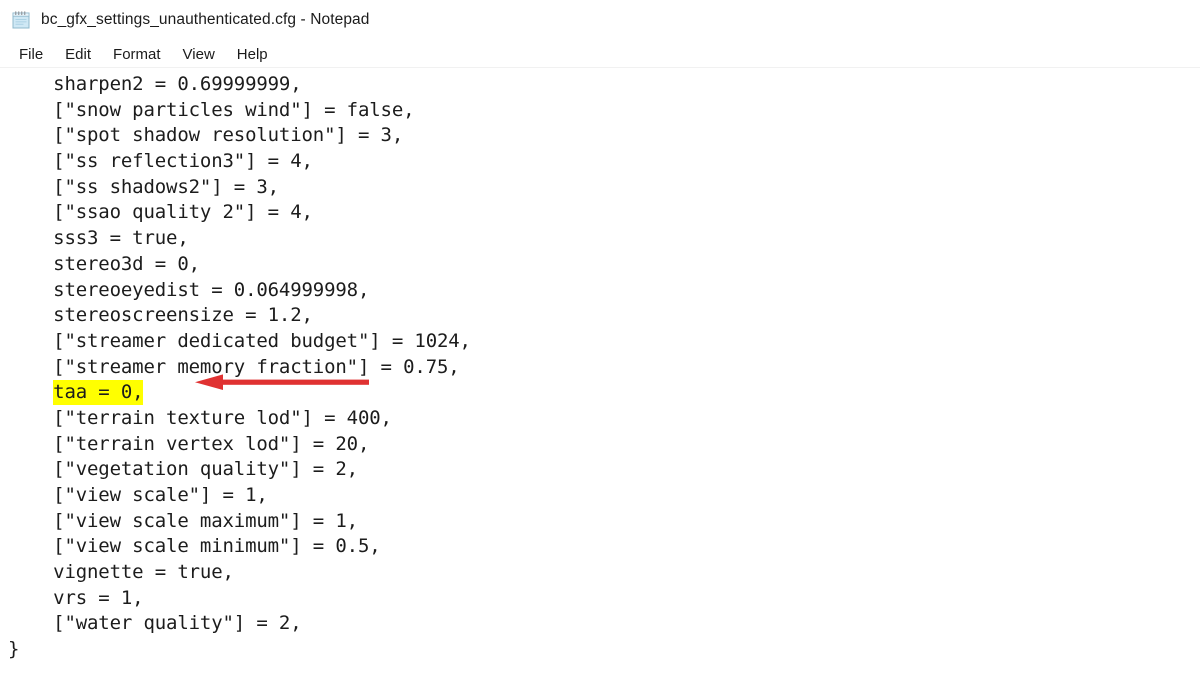 This screenshot has height=675, width=1200. Describe the element at coordinates (98, 238) in the screenshot. I see `code-line: sss3 = true,` at that location.